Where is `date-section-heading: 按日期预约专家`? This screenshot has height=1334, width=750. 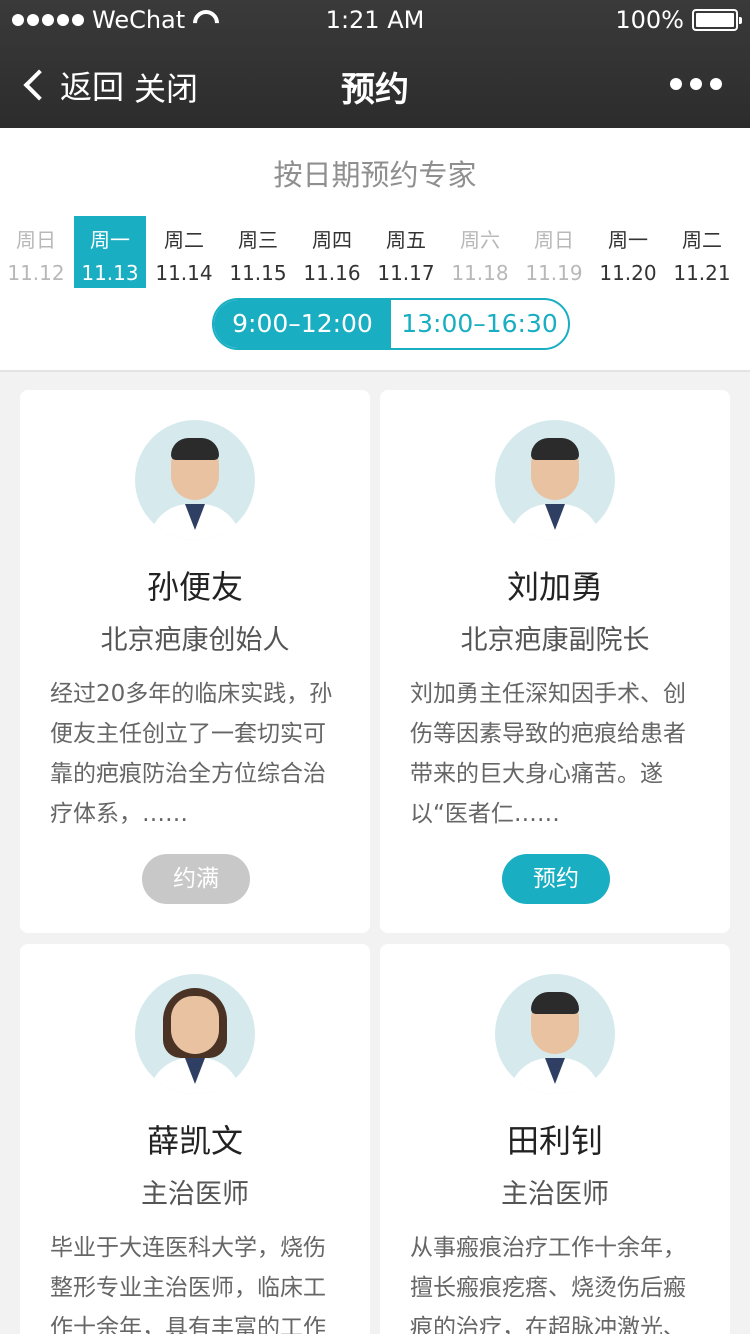
date-section-heading: 按日期预约专家 is located at coordinates (375, 175).